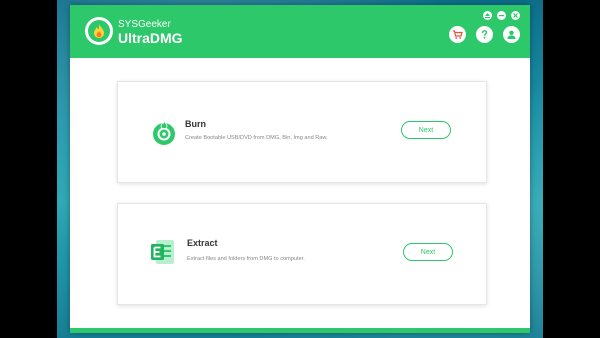  I want to click on extract-next-button: Next, so click(428, 252).